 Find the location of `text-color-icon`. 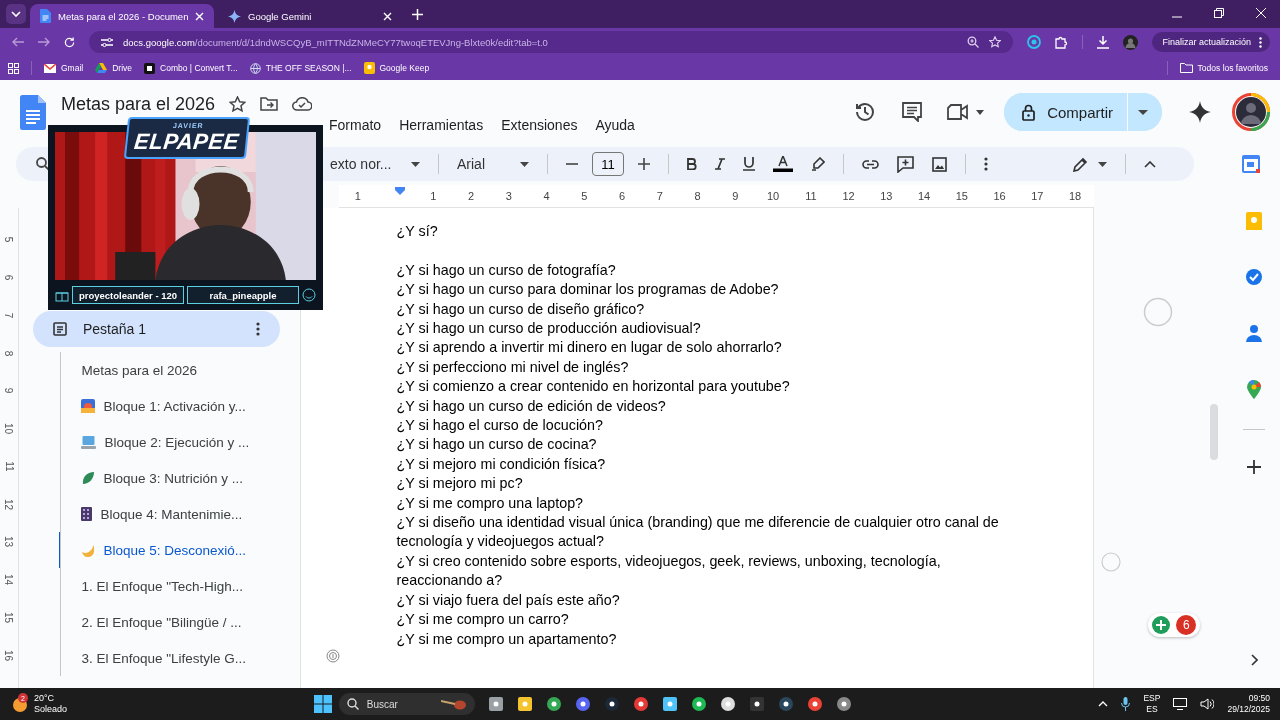

text-color-icon is located at coordinates (783, 164).